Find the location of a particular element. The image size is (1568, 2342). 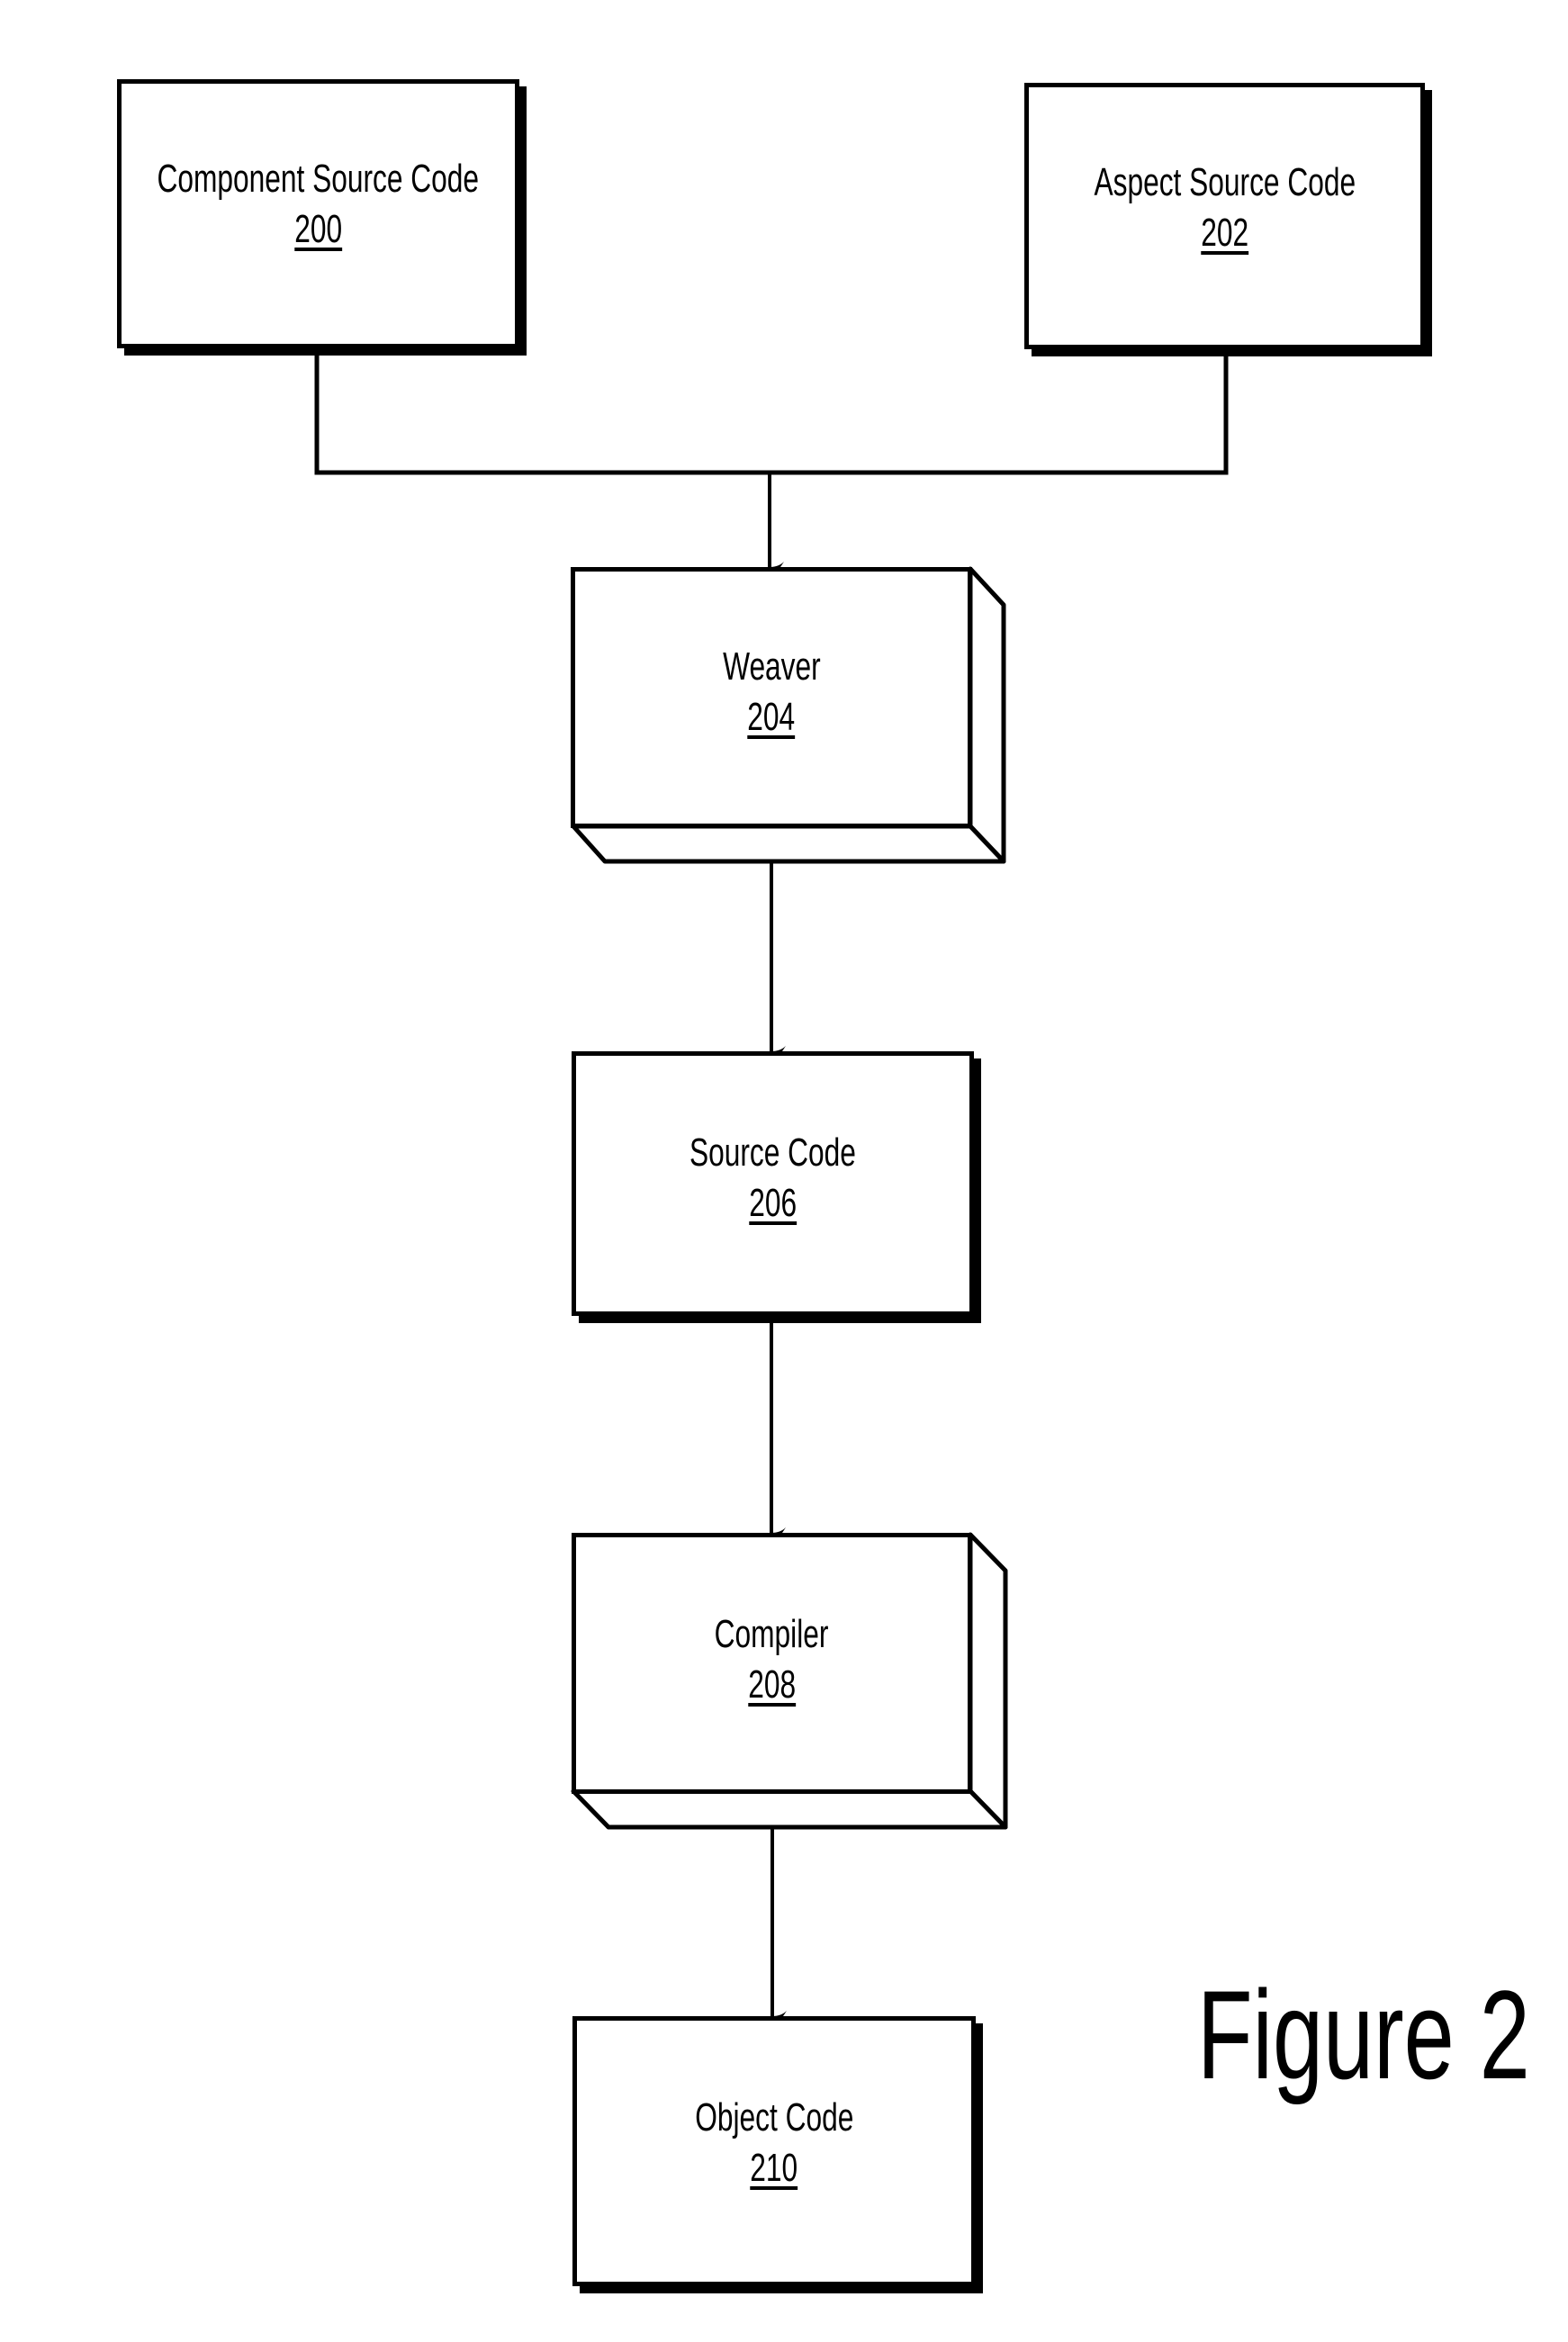

node-object-code: Object Code 210 is located at coordinates (774, 2151).